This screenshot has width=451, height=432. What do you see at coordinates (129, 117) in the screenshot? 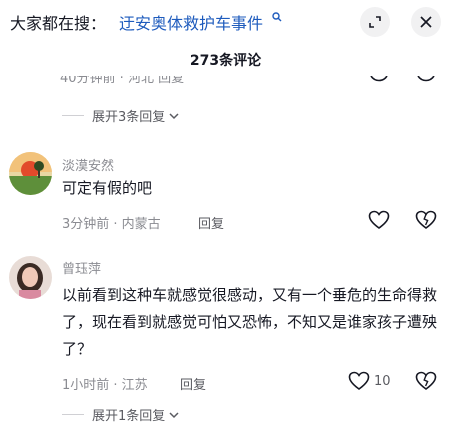
I see `expand-replies-label: 展开3条回复` at bounding box center [129, 117].